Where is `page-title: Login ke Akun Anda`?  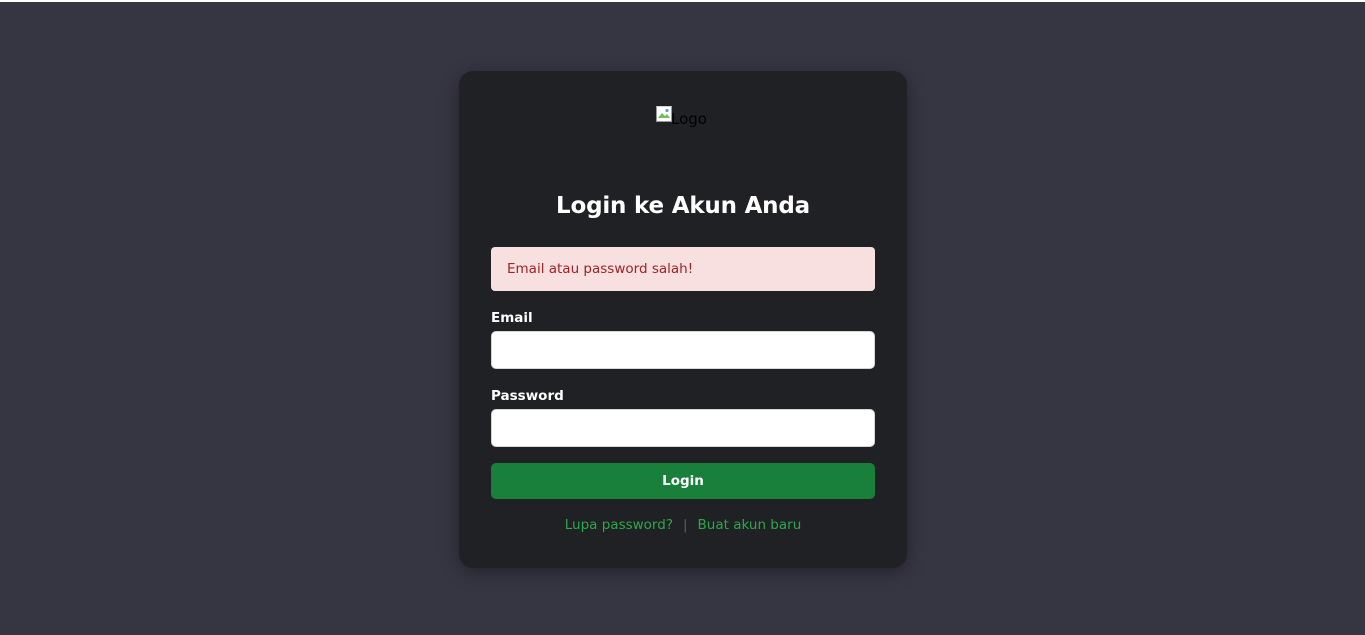 page-title: Login ke Akun Anda is located at coordinates (683, 206).